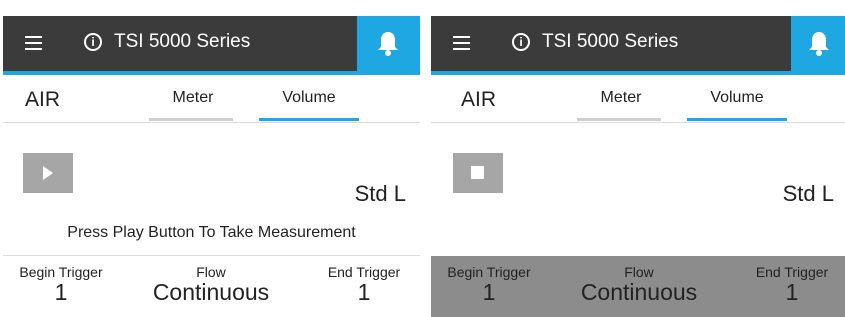 Image resolution: width=845 pixels, height=317 pixels. I want to click on play-icon, so click(48, 173).